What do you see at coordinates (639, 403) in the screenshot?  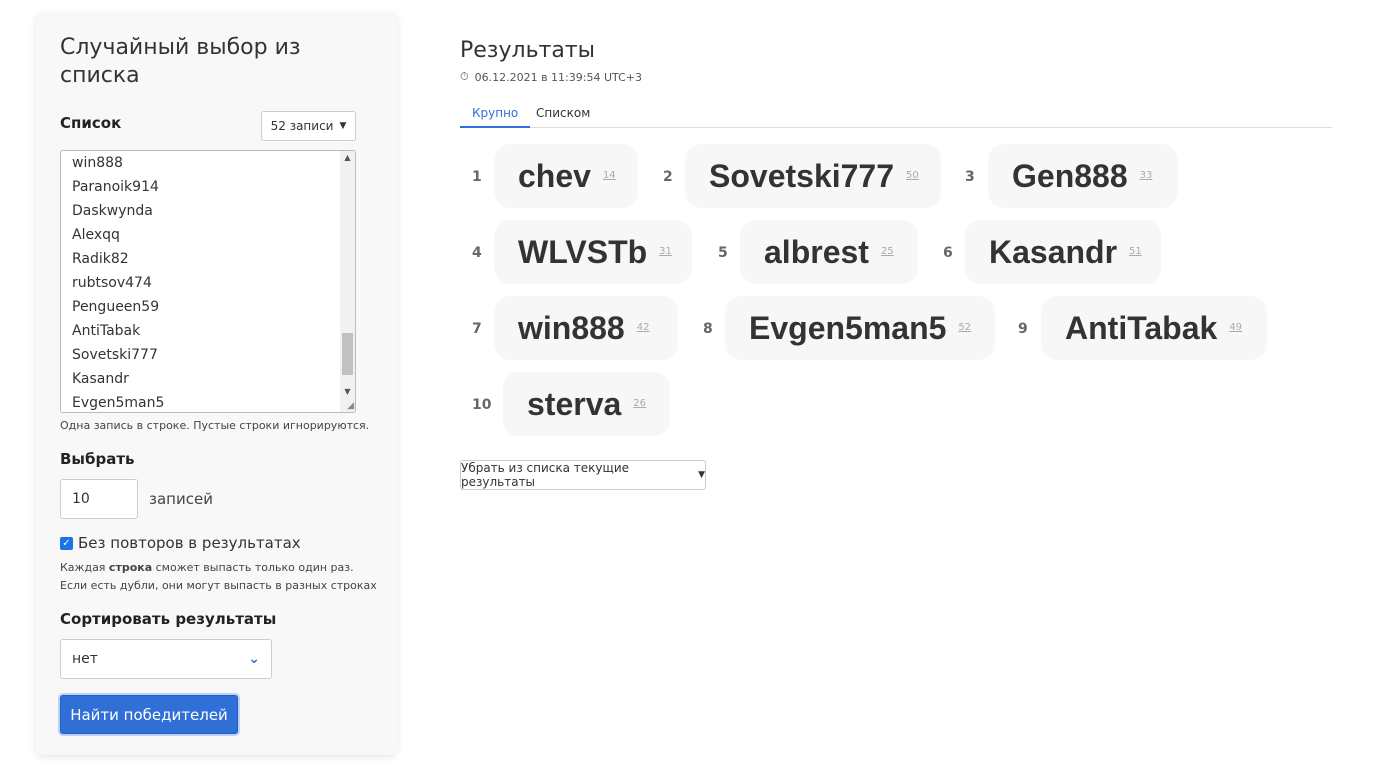 I see `winner-source-index: 26` at bounding box center [639, 403].